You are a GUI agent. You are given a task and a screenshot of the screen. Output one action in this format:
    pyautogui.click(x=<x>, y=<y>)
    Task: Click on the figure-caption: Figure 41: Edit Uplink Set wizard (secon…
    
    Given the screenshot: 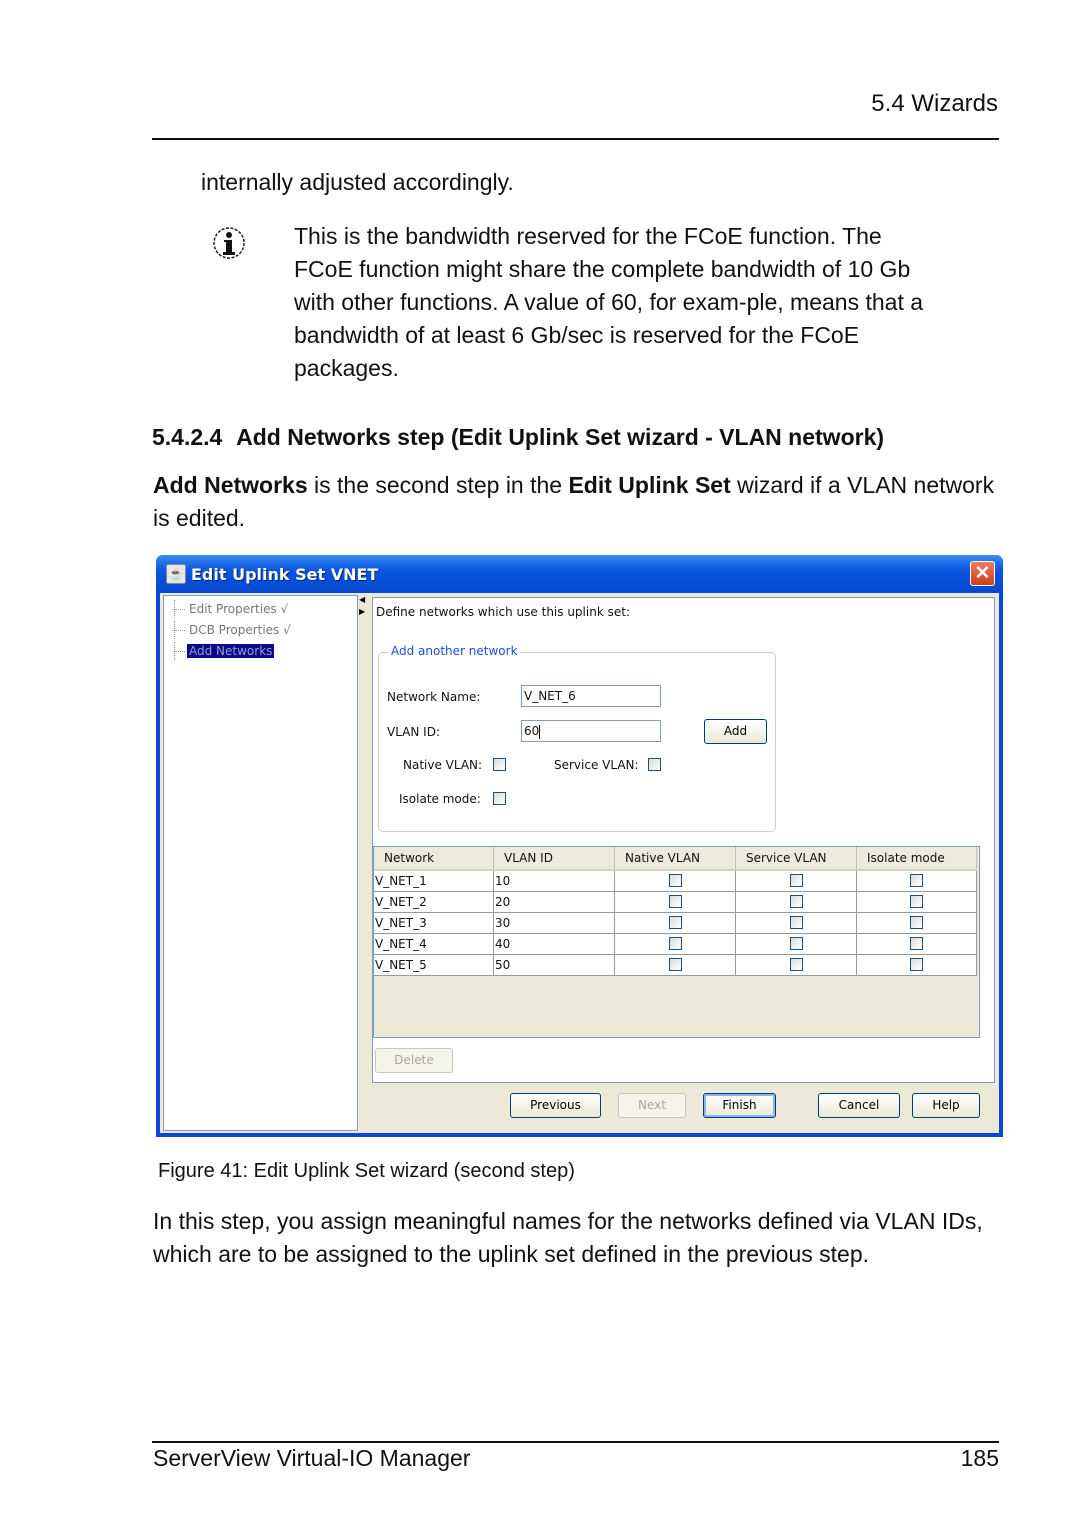 What is the action you would take?
    pyautogui.click(x=366, y=1171)
    